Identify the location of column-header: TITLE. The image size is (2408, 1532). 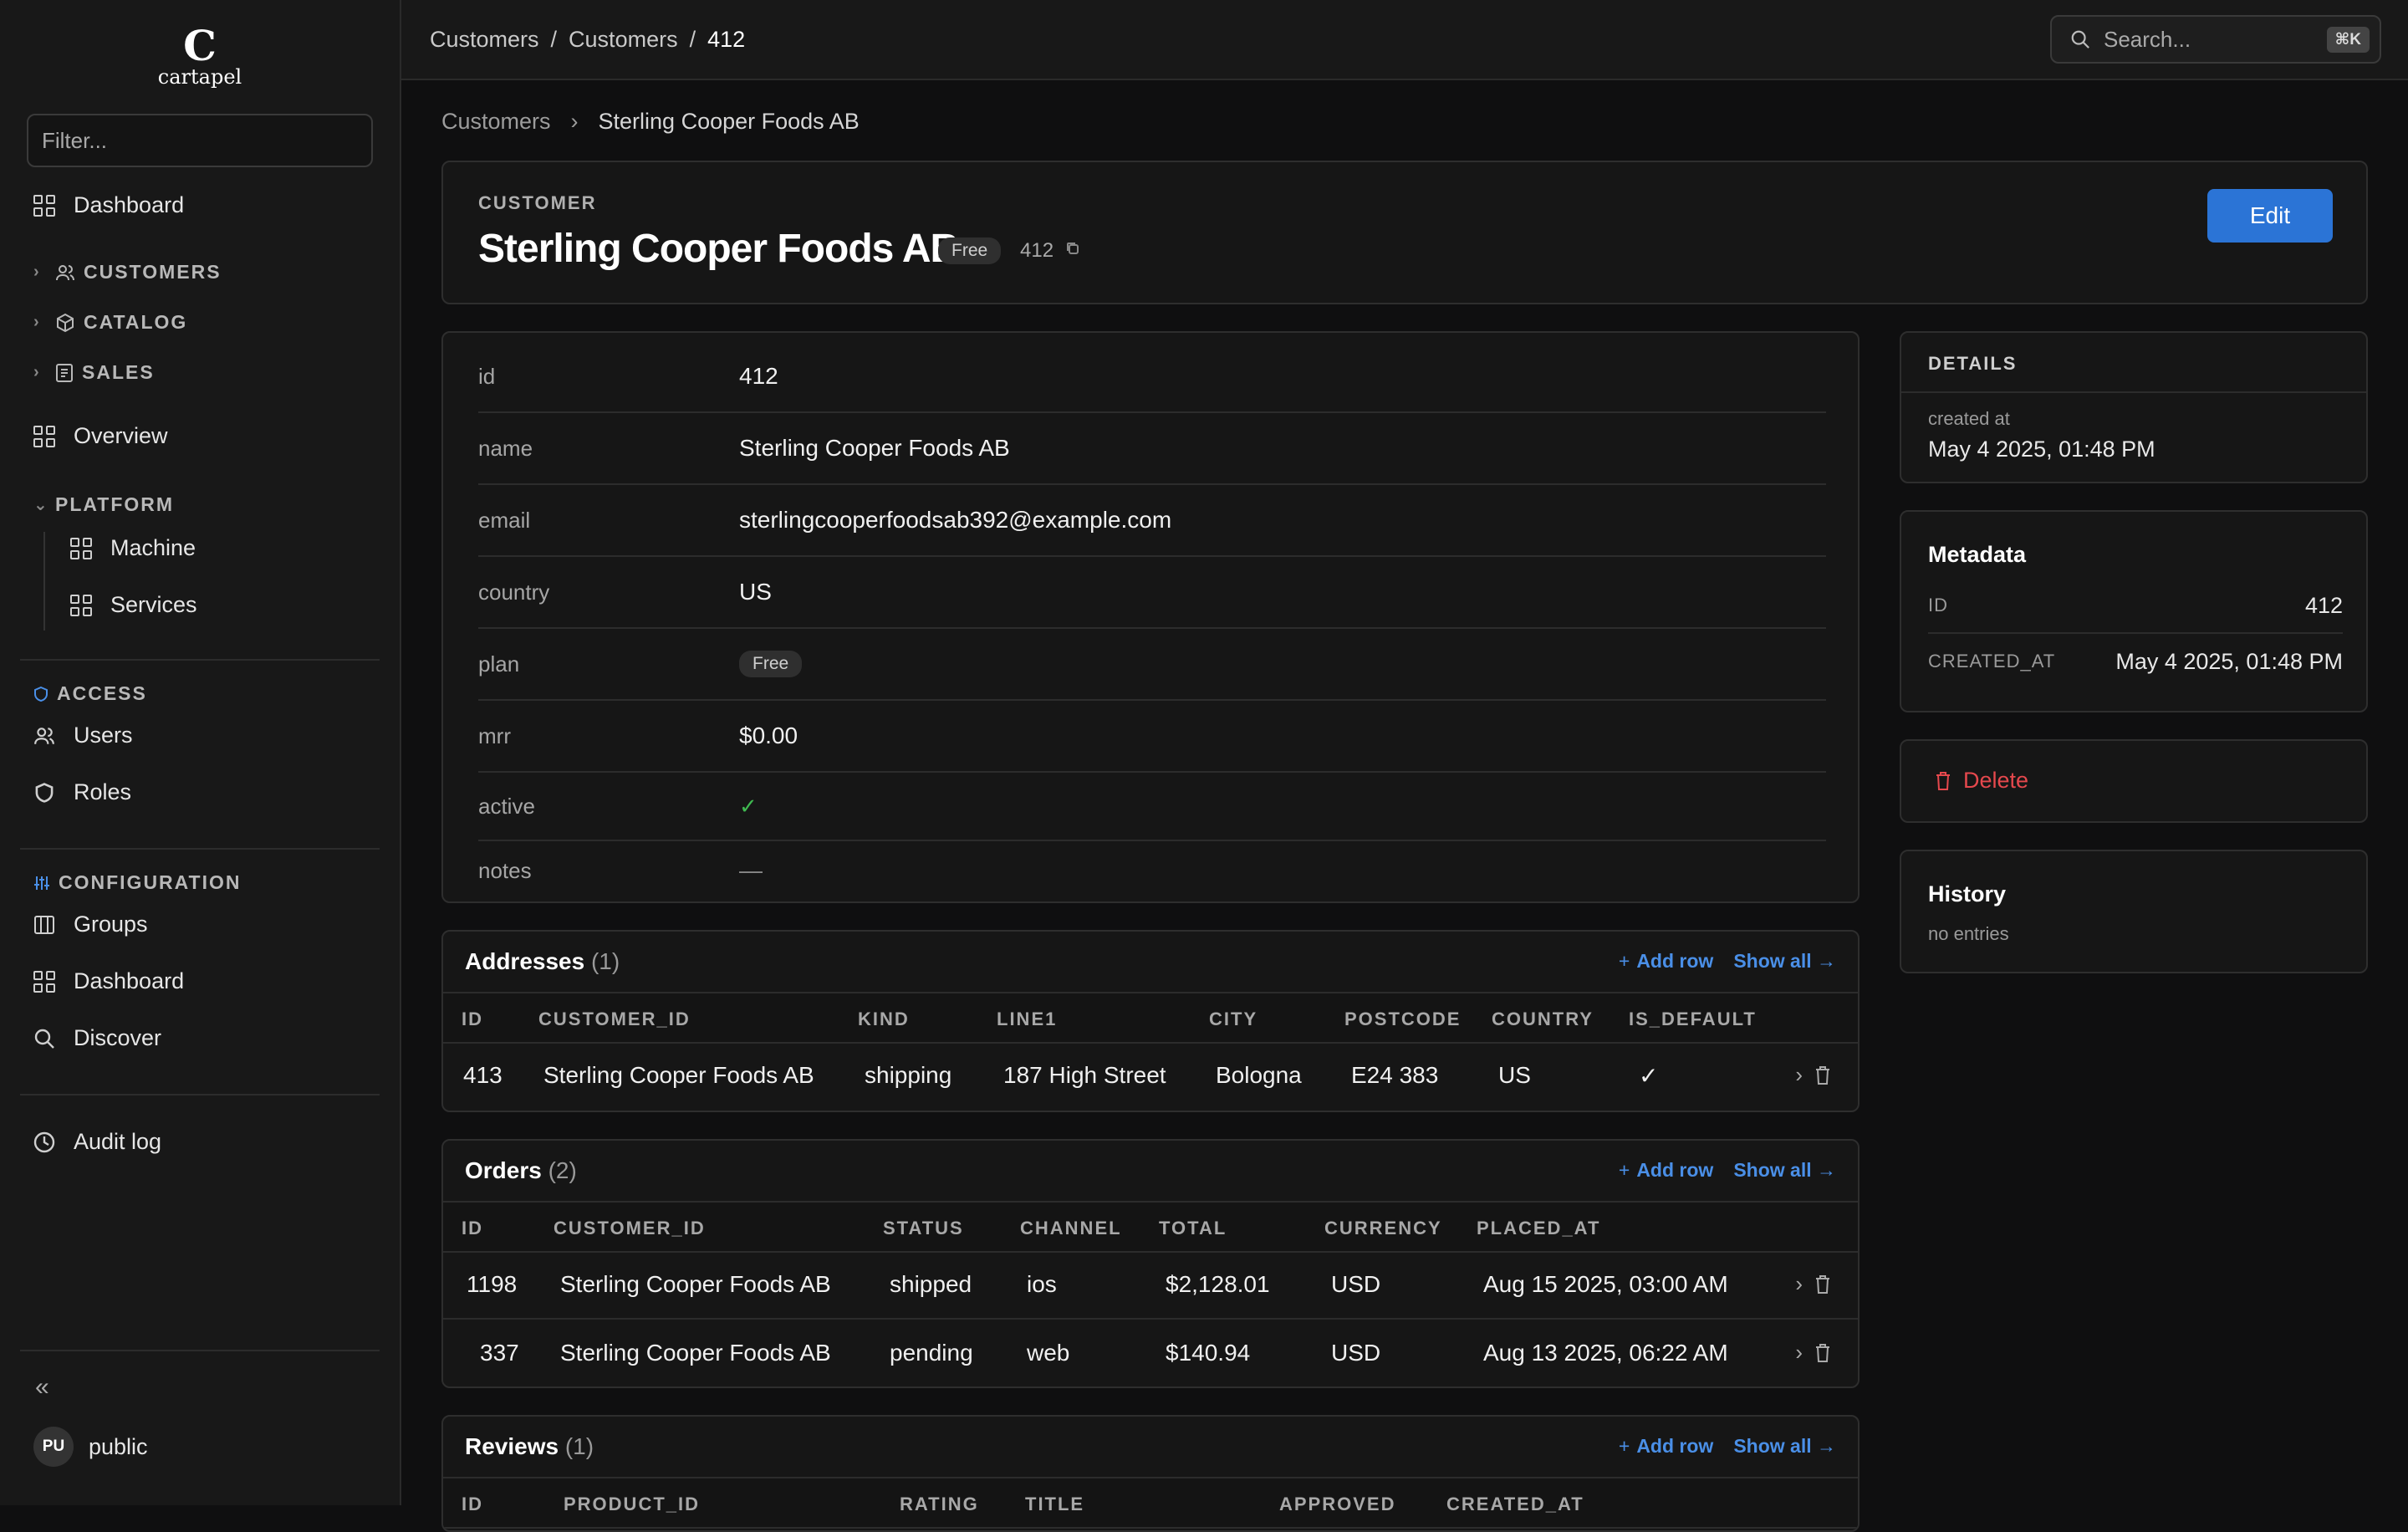
(1054, 1504).